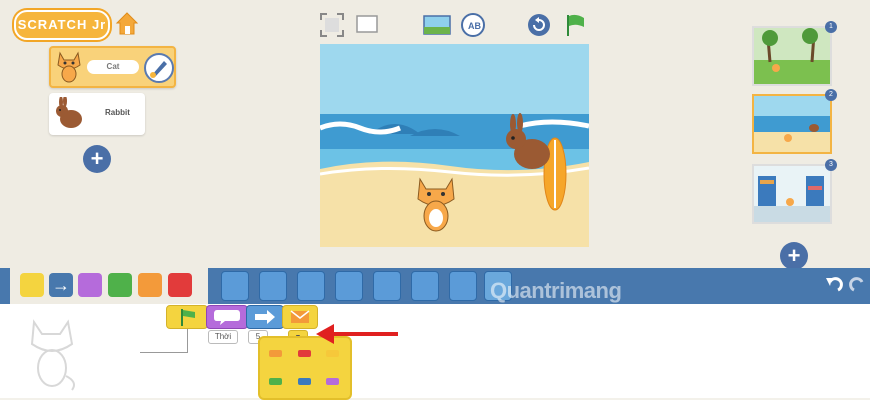 The height and width of the screenshot is (400, 870). What do you see at coordinates (97, 114) in the screenshot?
I see `sprite-card-rabbit: Rabbit` at bounding box center [97, 114].